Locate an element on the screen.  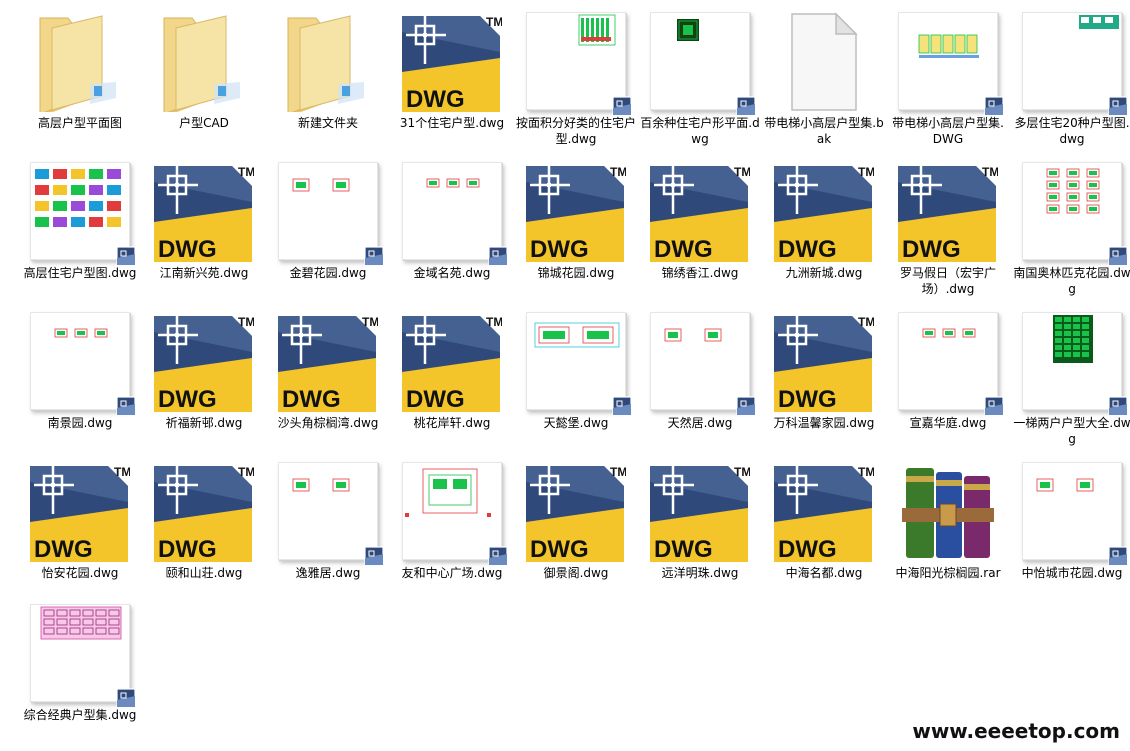
file-name: 综合经典户型集.dwg is located at coordinates (80, 715).